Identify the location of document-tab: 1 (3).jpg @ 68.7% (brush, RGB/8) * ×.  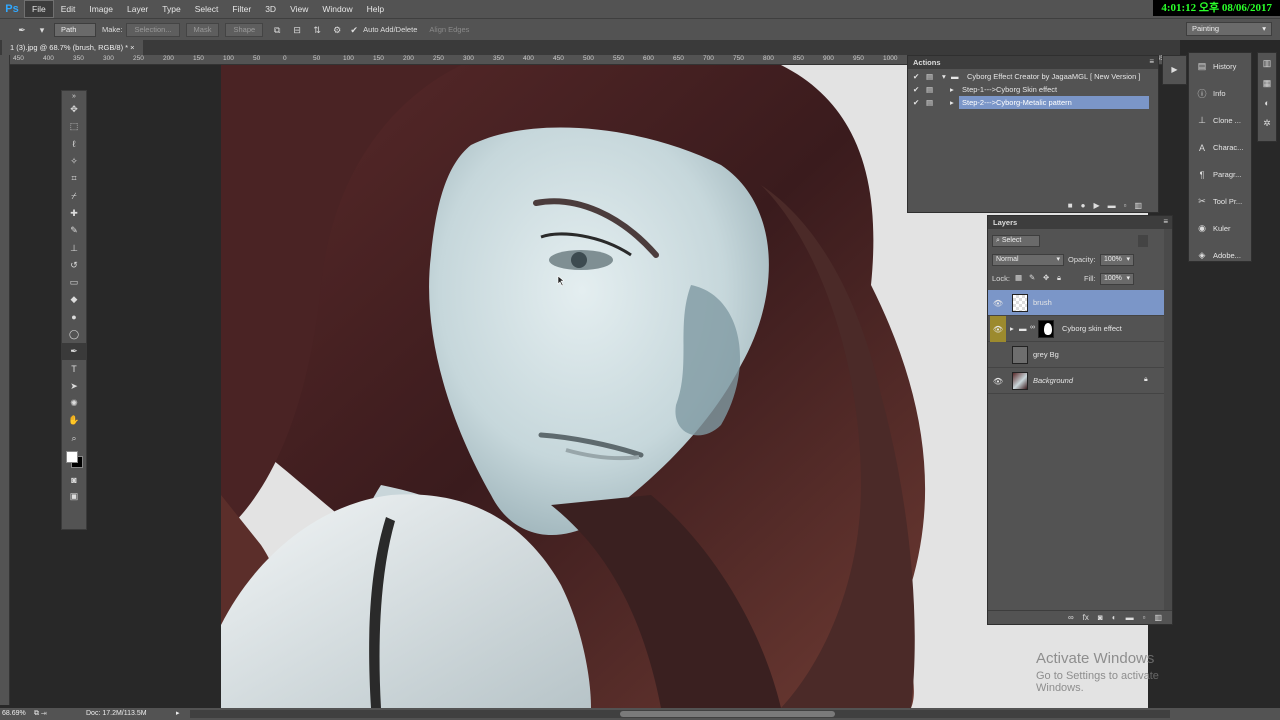
(72, 47).